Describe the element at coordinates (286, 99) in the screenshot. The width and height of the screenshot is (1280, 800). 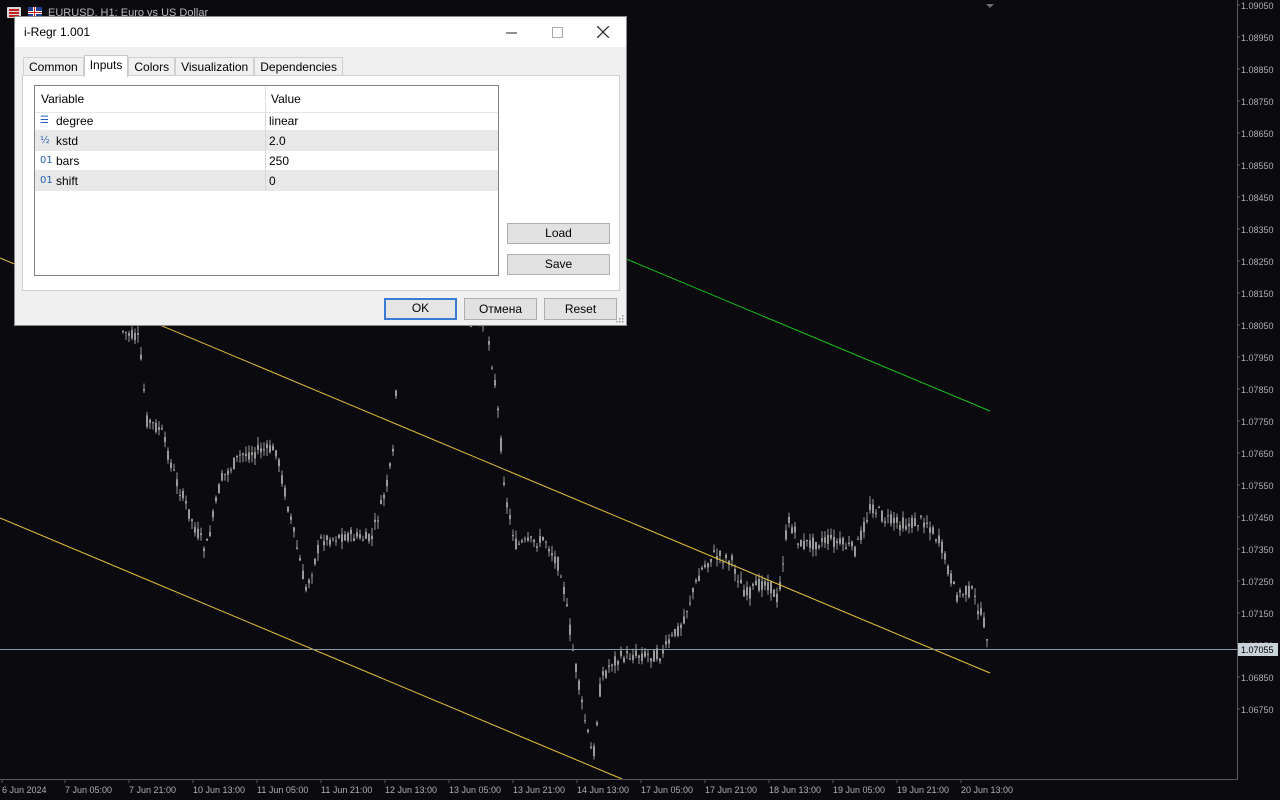
I see `column-header-value: Value` at that location.